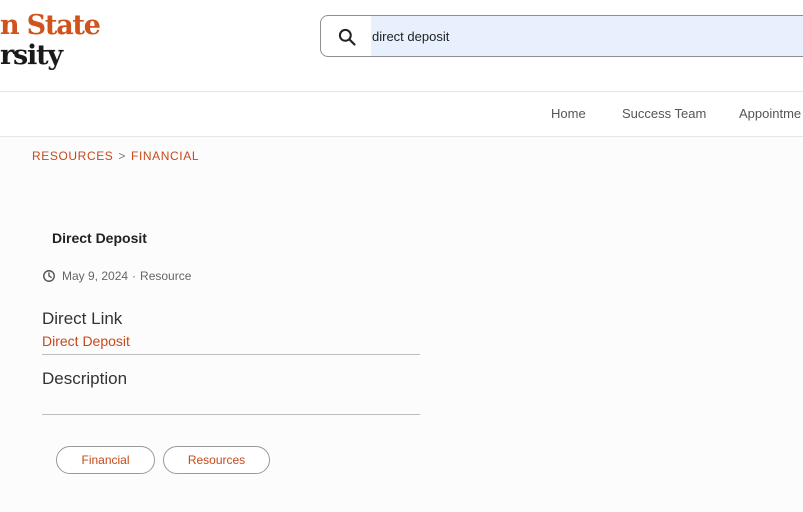 This screenshot has height=512, width=803. I want to click on search-icon, so click(347, 37).